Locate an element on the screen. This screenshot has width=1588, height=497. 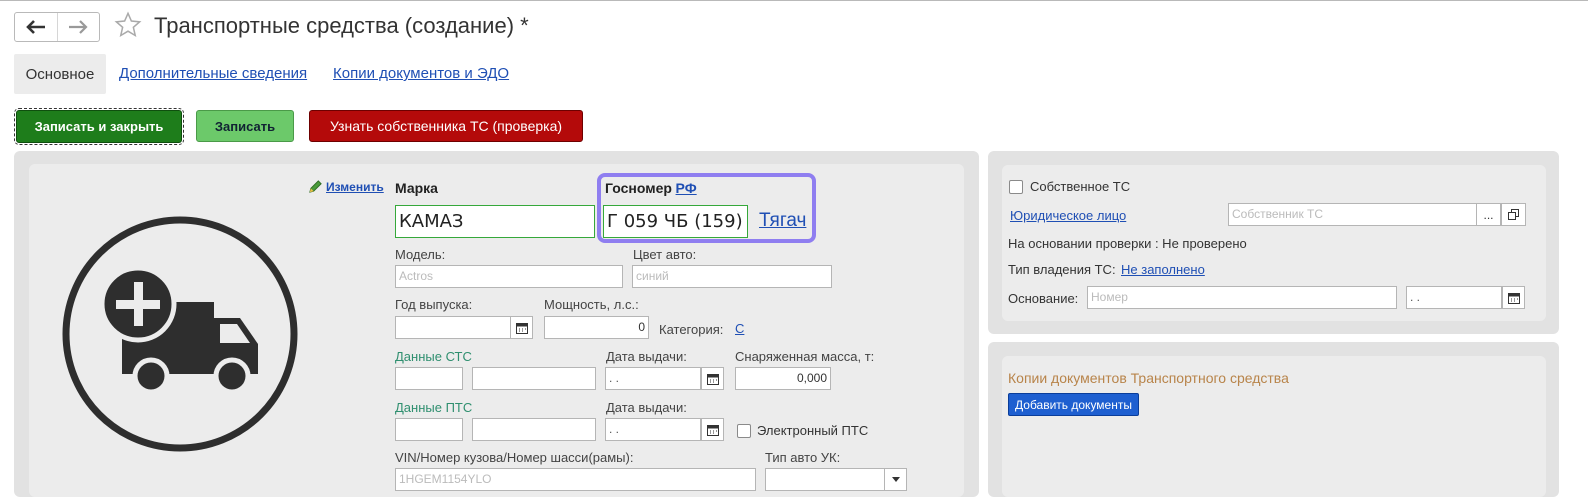
mass-label: Снаряженная масса, т: is located at coordinates (805, 356).